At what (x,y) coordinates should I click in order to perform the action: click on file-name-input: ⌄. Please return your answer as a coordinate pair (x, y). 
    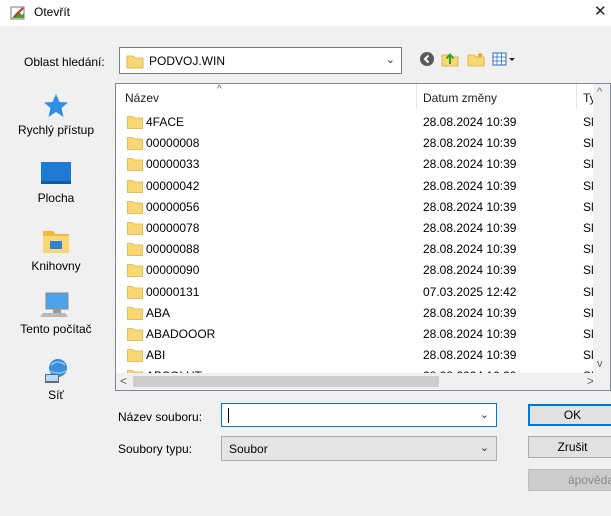
    Looking at the image, I should click on (359, 415).